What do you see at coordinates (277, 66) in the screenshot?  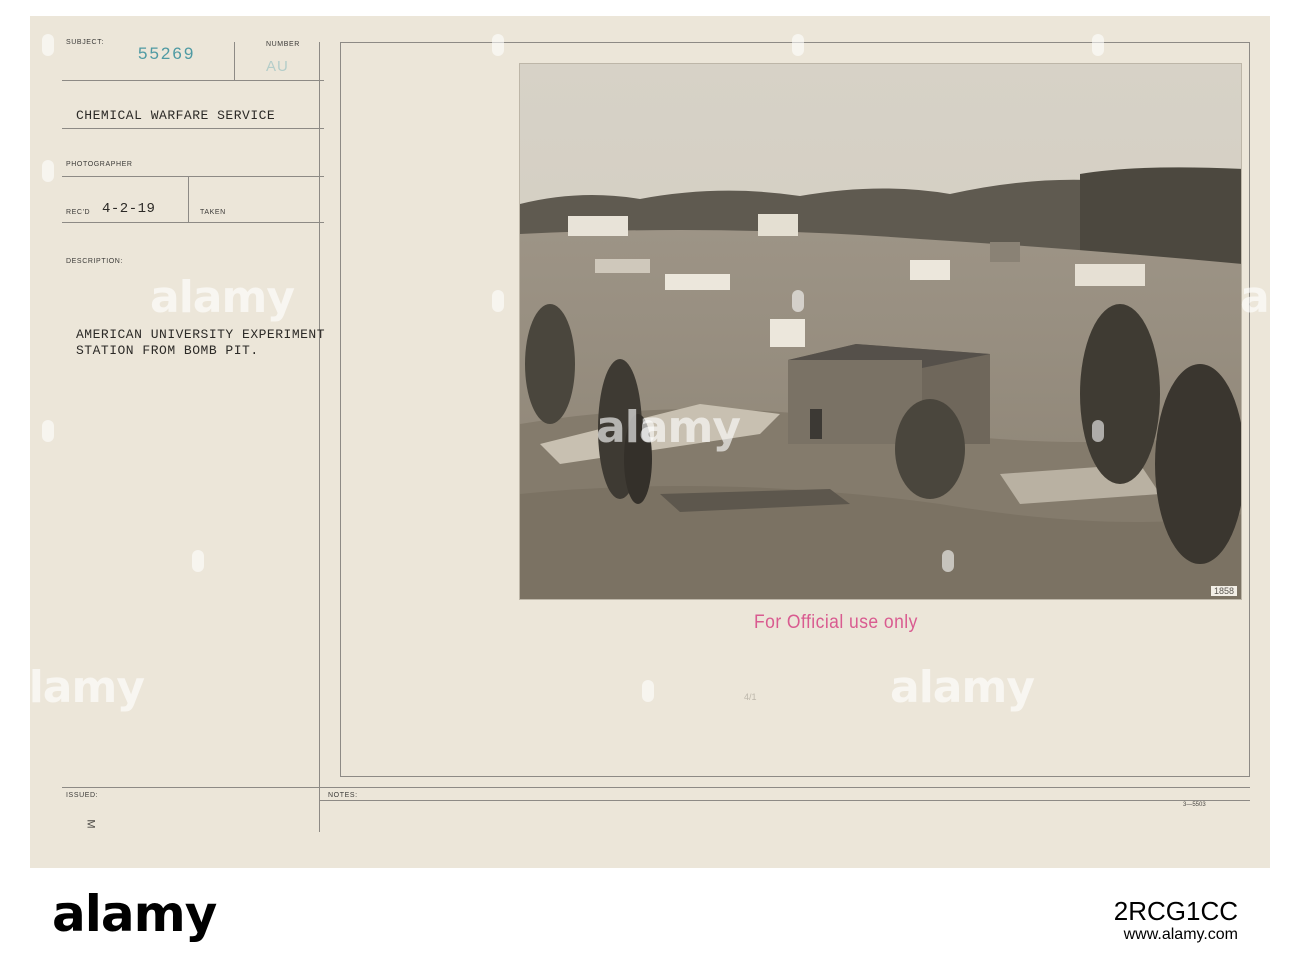 I see `number-value: AU` at bounding box center [277, 66].